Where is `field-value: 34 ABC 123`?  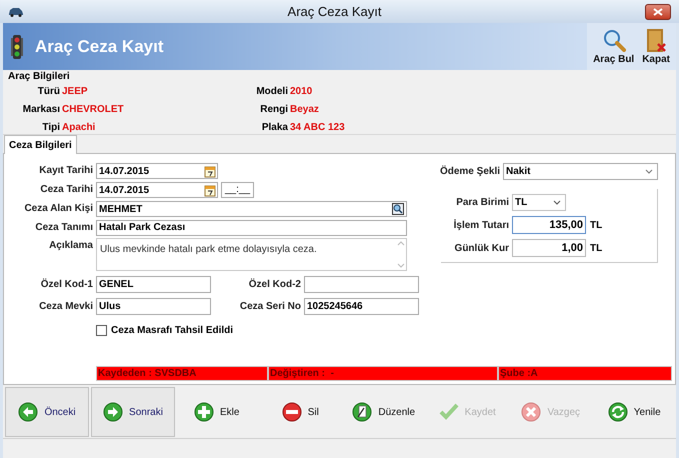
field-value: 34 ABC 123 is located at coordinates (317, 127).